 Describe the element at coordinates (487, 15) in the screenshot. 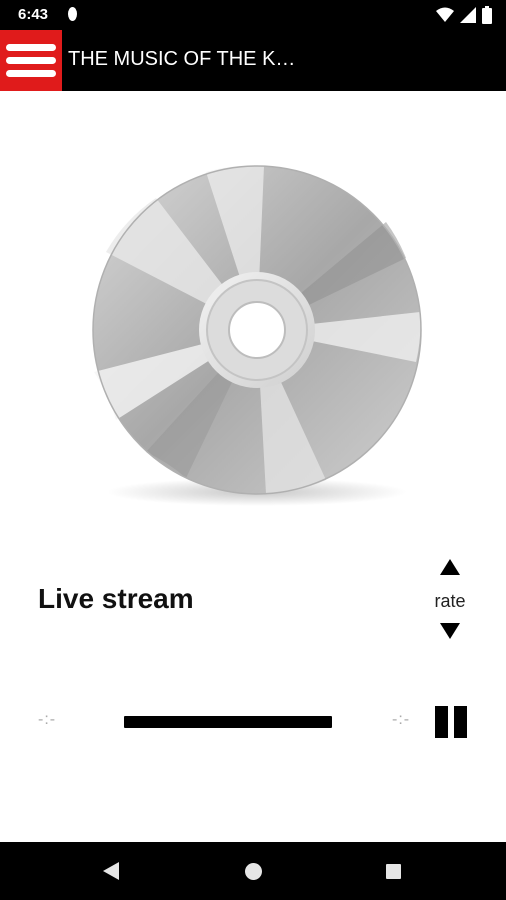

I see `battery-icon` at that location.